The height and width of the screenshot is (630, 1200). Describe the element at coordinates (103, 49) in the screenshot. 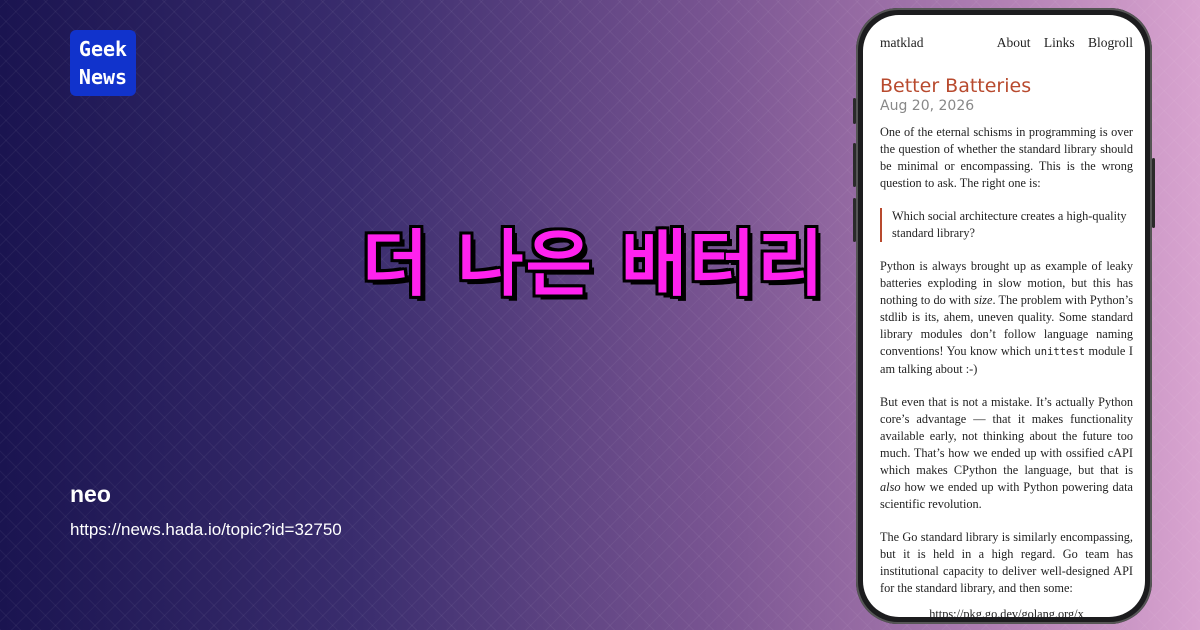

I see `logo-line-1: Geek` at that location.